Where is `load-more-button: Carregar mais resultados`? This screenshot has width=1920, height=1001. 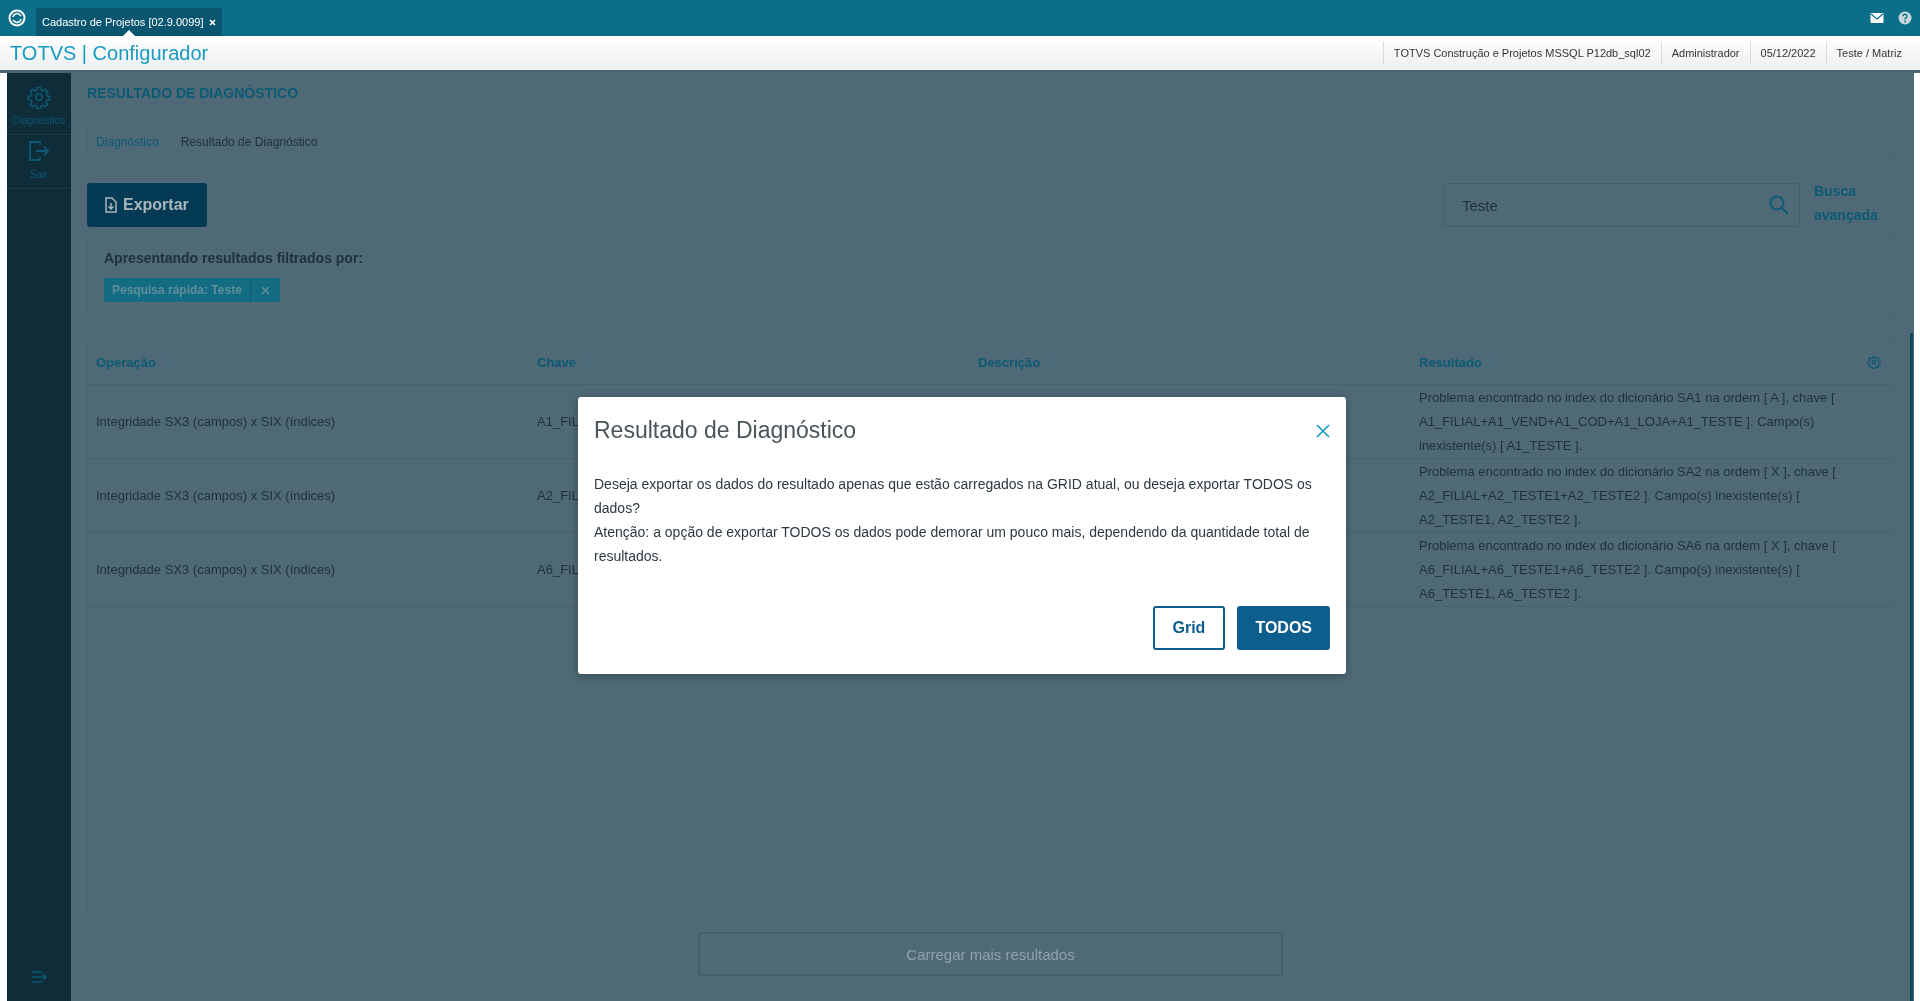
load-more-button: Carregar mais resultados is located at coordinates (990, 954).